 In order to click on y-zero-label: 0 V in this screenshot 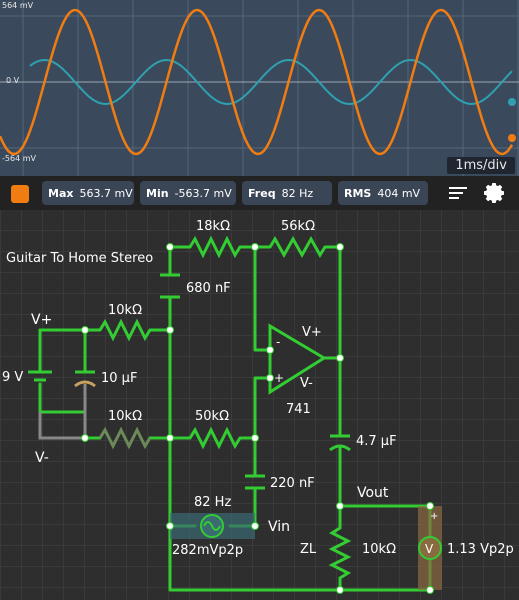, I will do `click(13, 80)`.